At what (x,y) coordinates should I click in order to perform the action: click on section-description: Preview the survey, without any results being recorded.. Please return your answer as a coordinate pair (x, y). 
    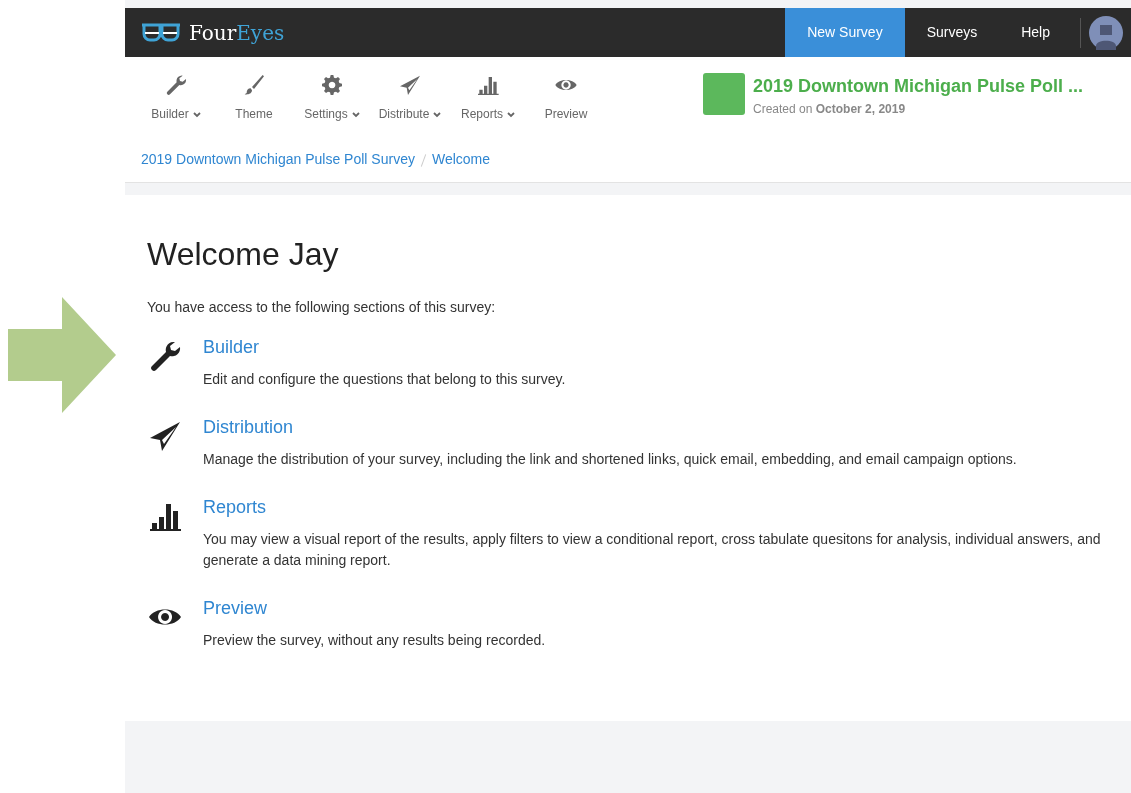
    Looking at the image, I should click on (374, 641).